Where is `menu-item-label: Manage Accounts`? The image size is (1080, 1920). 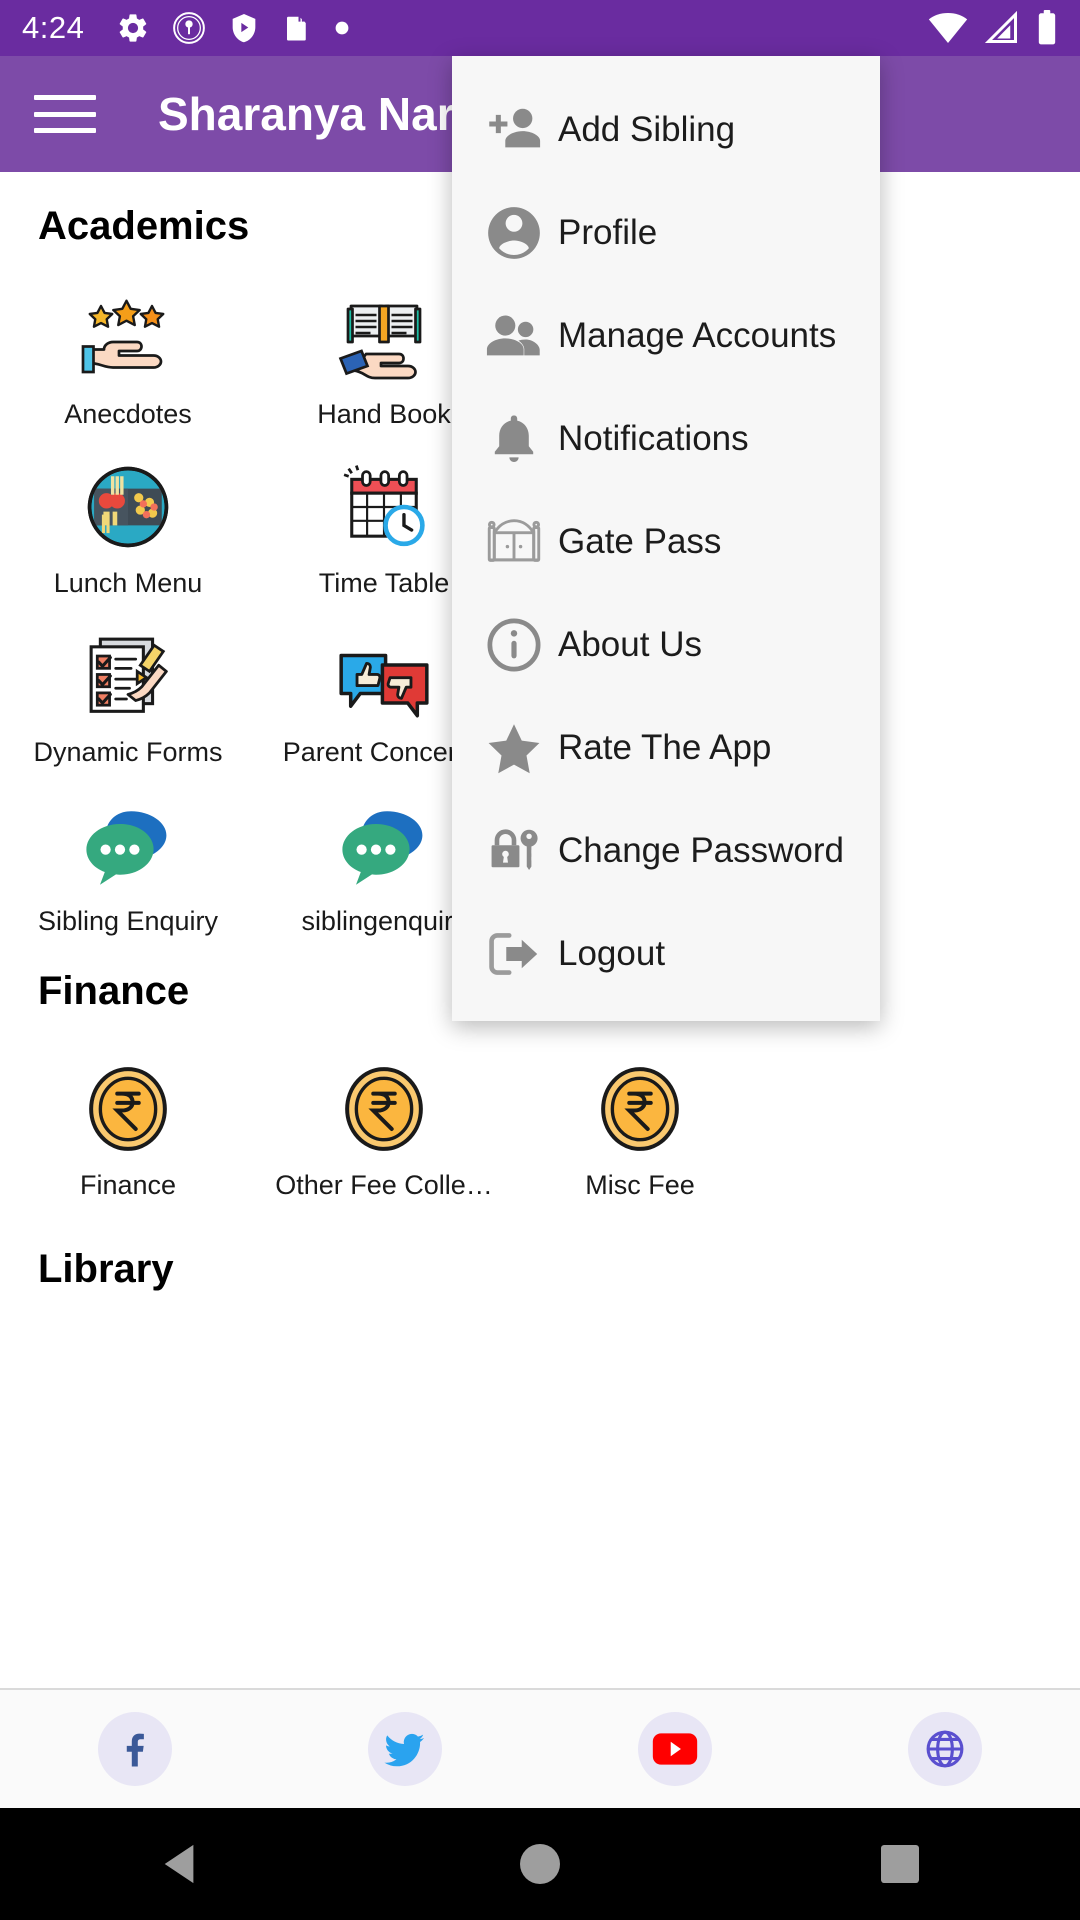
menu-item-label: Manage Accounts is located at coordinates (697, 335).